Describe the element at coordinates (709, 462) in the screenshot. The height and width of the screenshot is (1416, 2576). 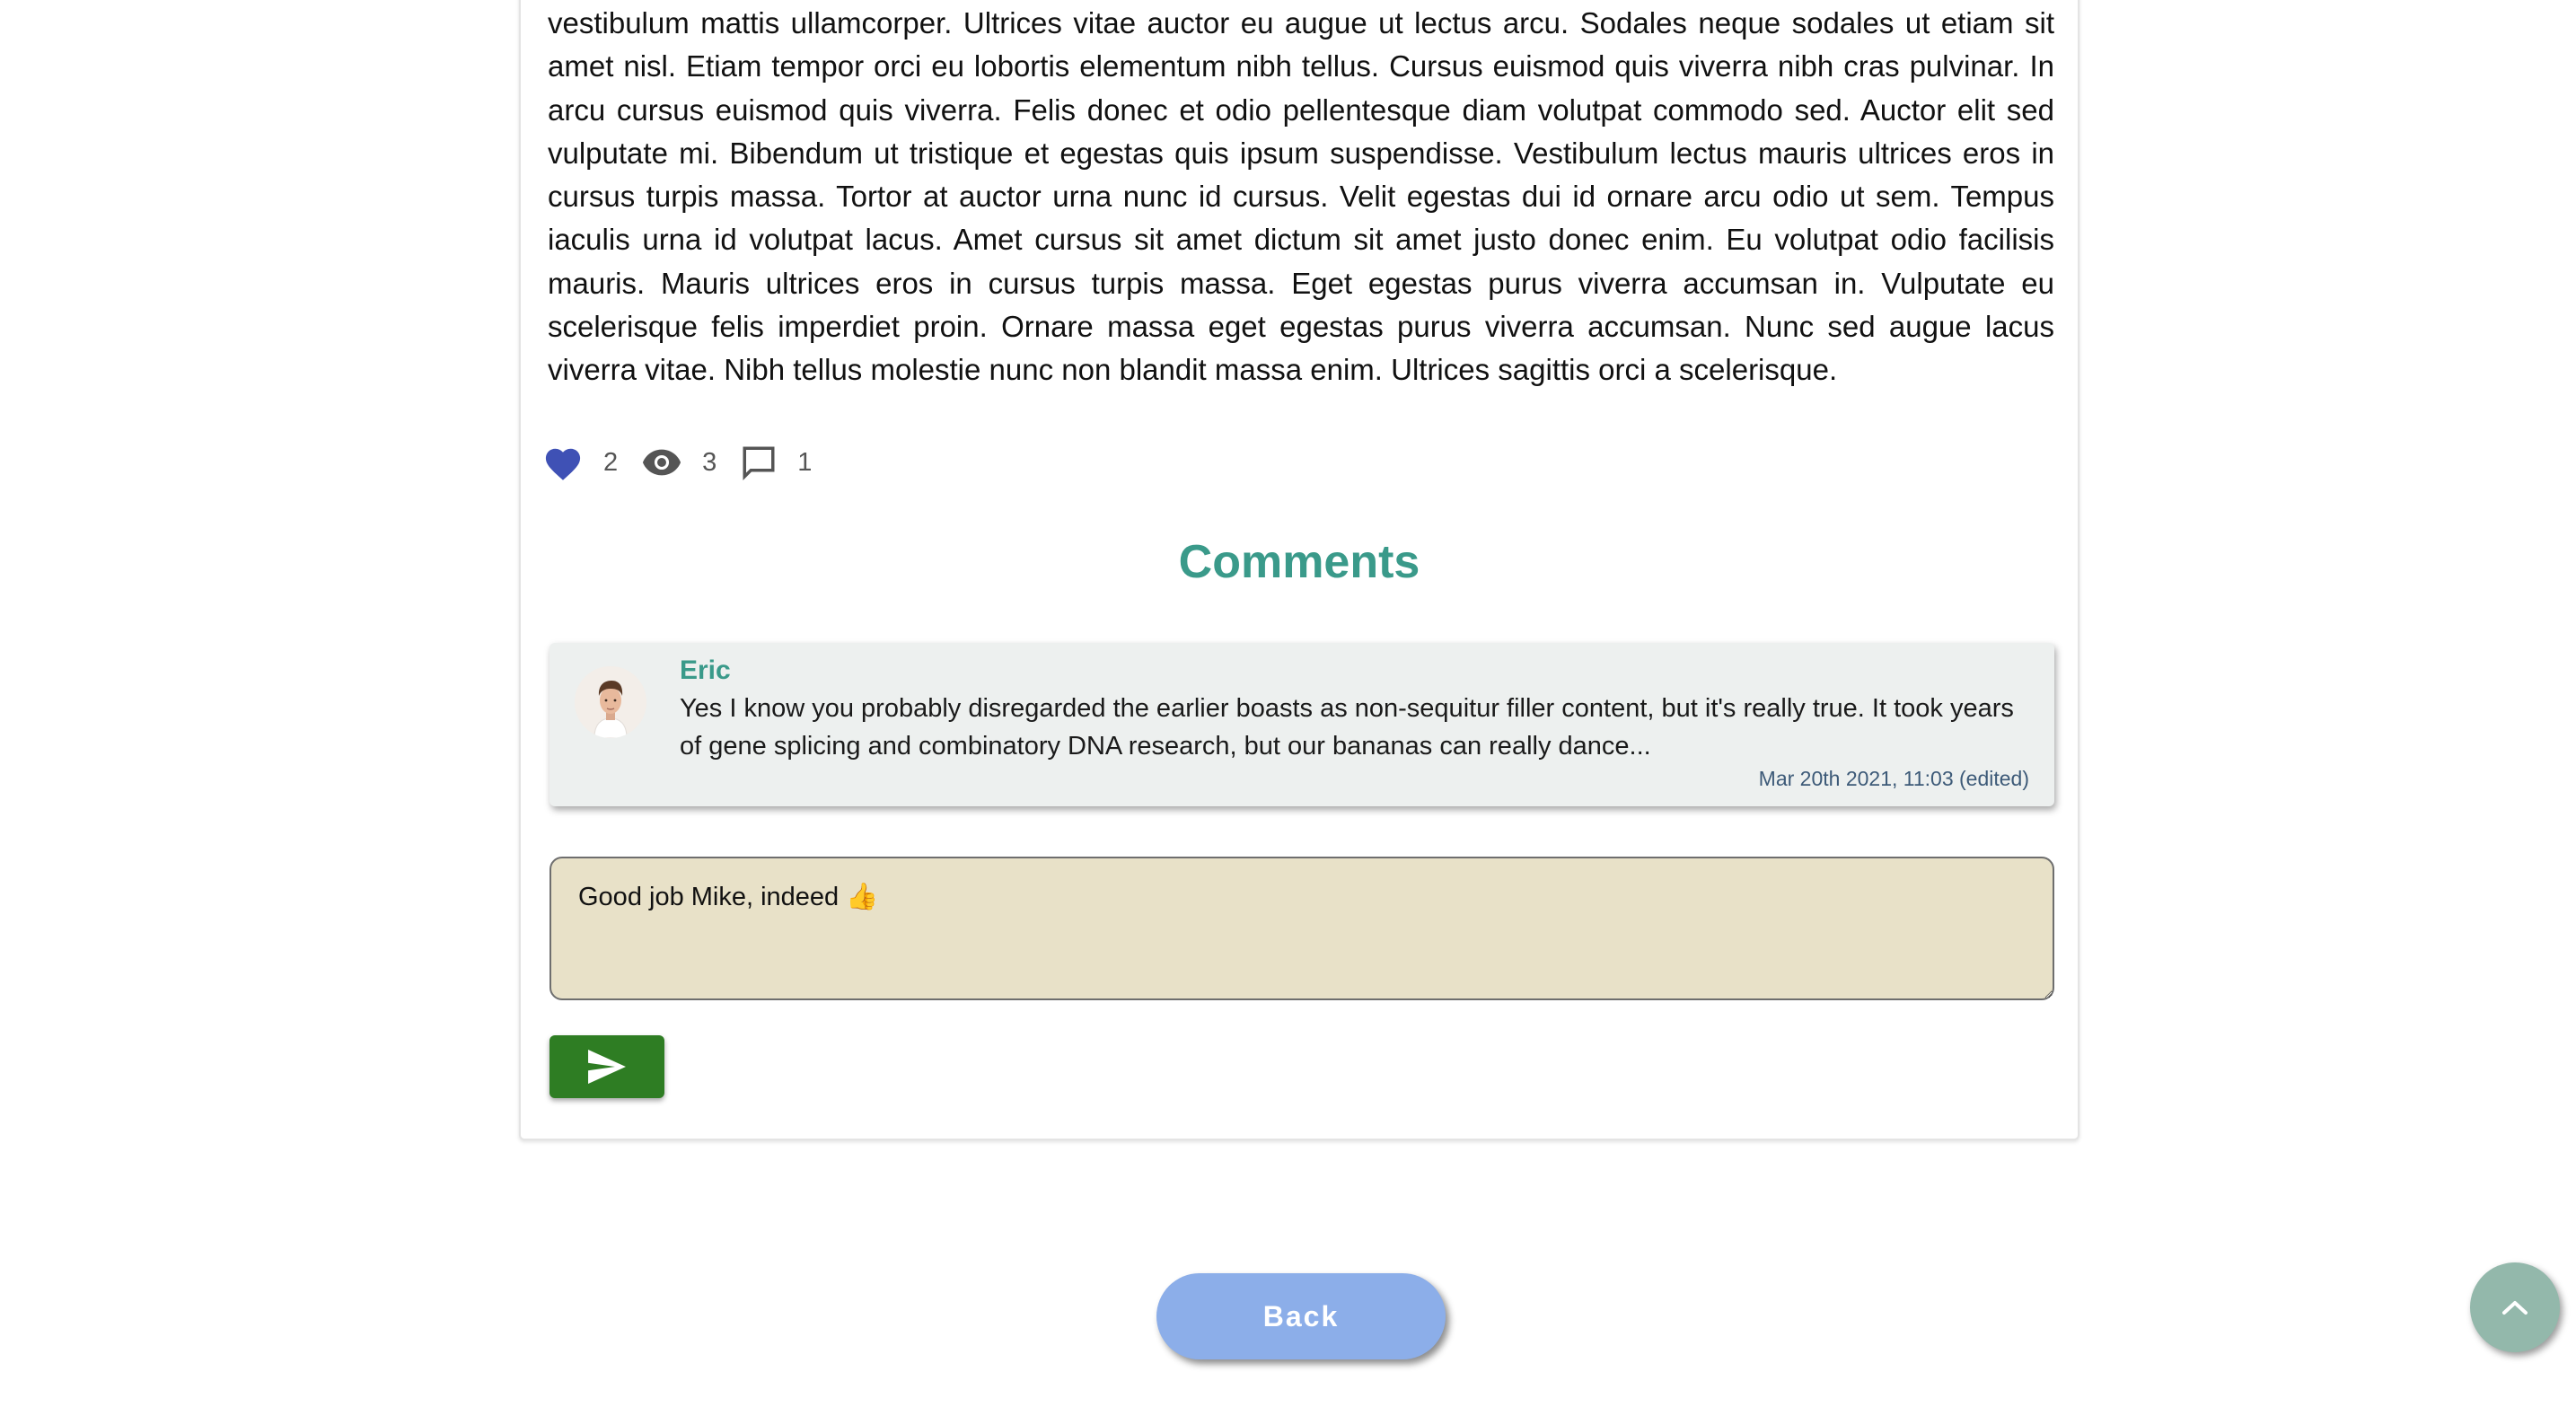
I see `views-count: 3` at that location.